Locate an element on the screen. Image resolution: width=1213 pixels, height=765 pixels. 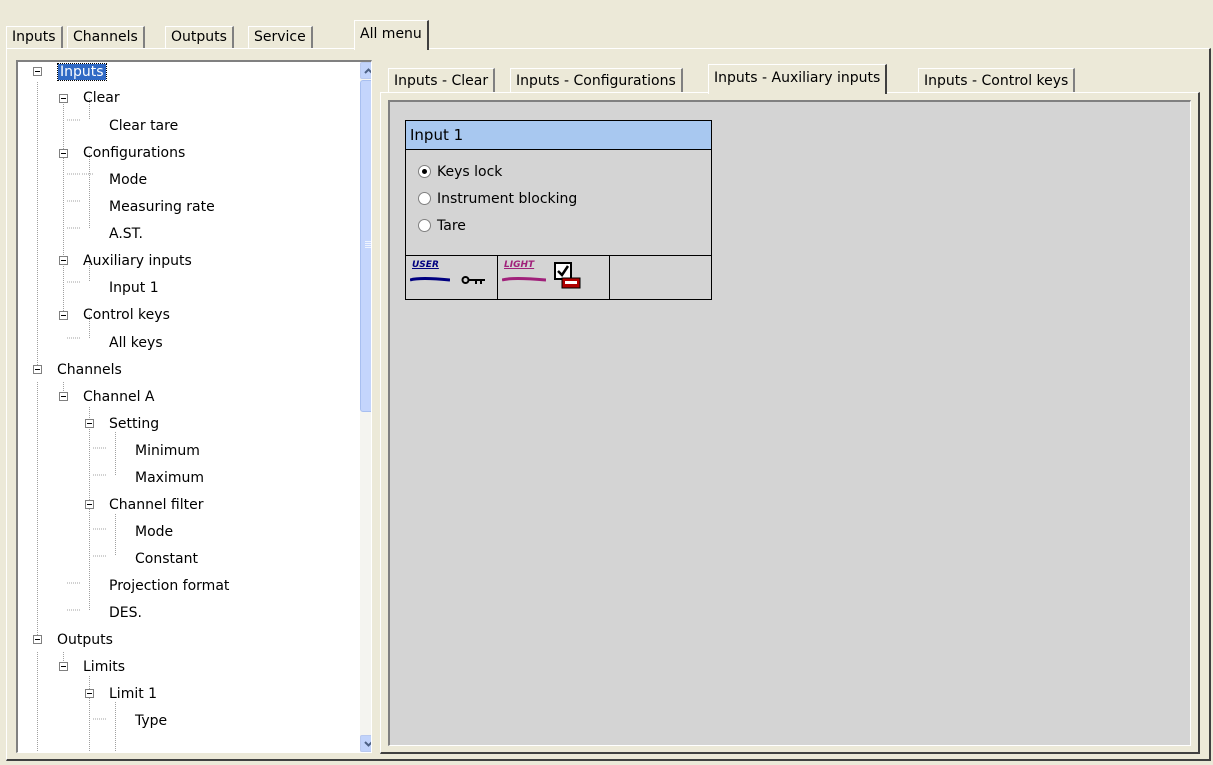
tab-inputs-auxiliary-inputs: Inputs - Auxiliary inputs is located at coordinates (798, 79).